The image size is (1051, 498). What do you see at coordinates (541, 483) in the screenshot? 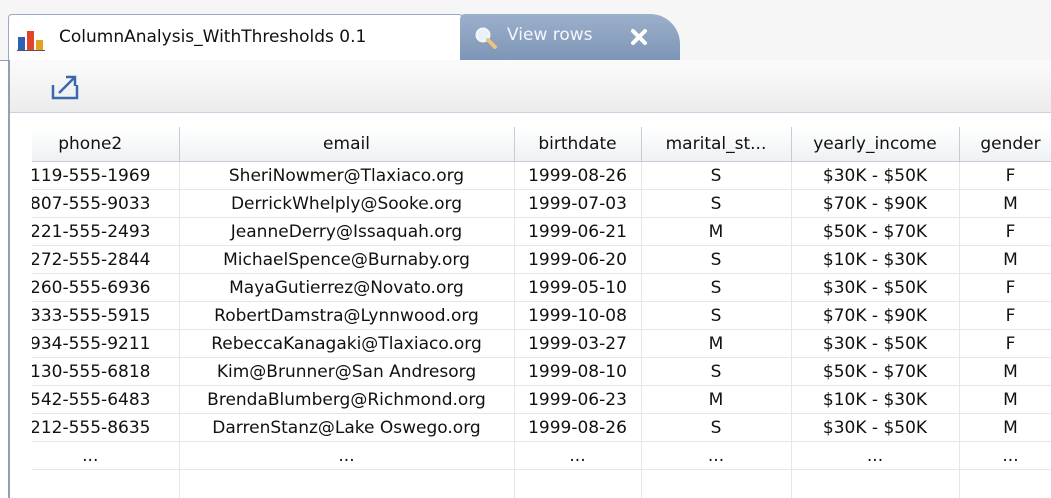
I see `table-row-empty` at bounding box center [541, 483].